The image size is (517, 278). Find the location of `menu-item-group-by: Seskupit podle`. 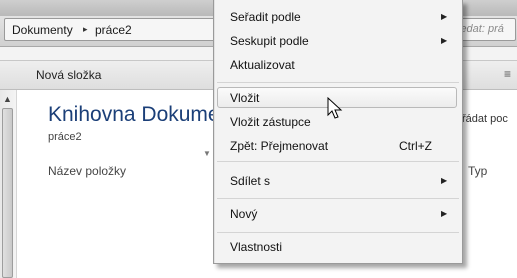

menu-item-group-by: Seskupit podle is located at coordinates (269, 41).